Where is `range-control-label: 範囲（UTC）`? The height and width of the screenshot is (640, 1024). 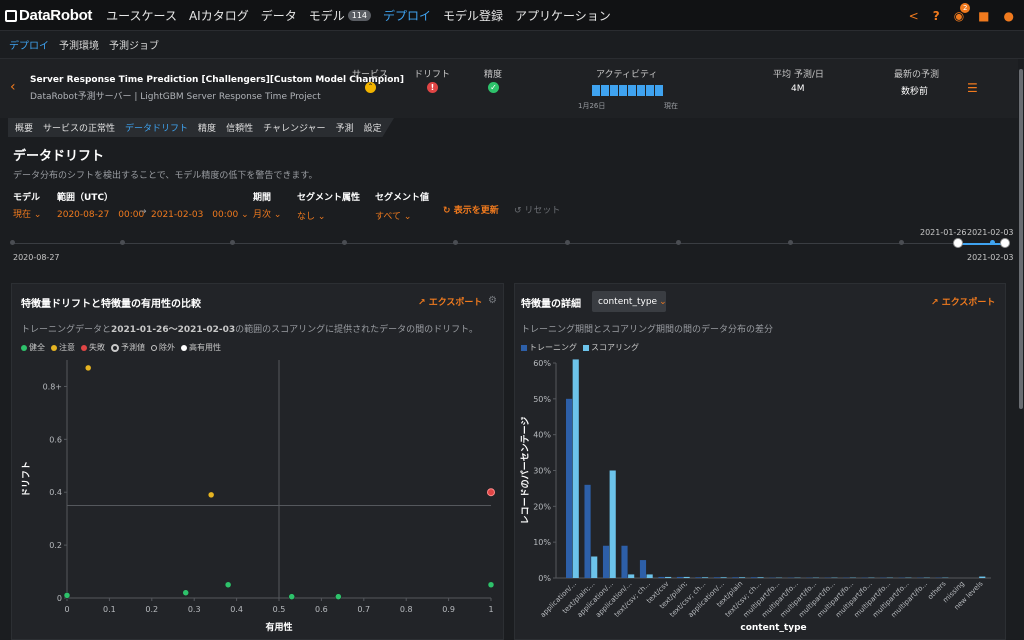
range-control-label: 範囲（UTC） is located at coordinates (85, 198).